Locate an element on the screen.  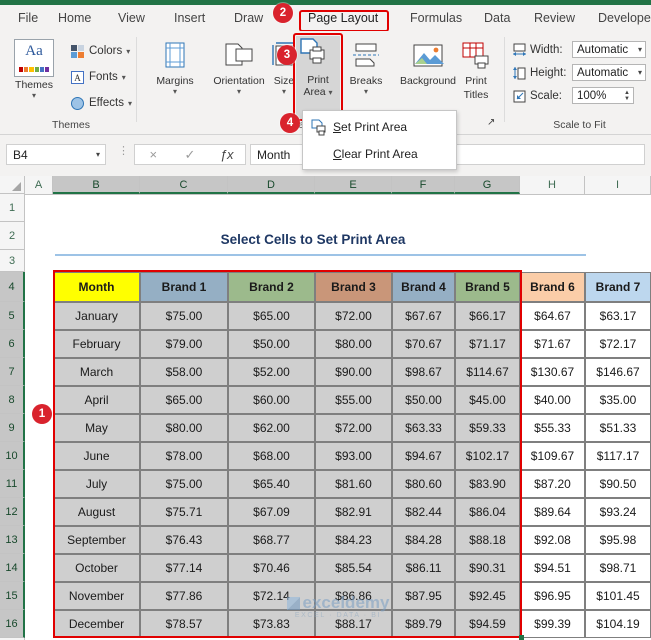
print-area-button: Print Area ▾ is located at coordinates (318, 78).